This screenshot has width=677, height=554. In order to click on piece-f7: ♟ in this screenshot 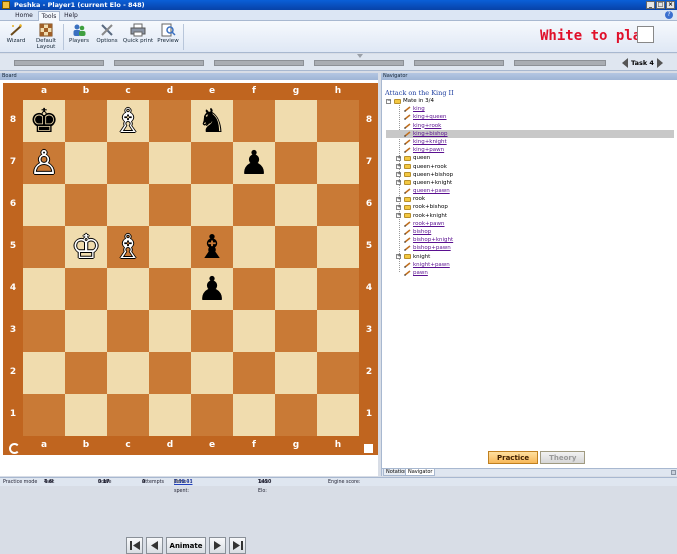, I will do `click(254, 163)`.